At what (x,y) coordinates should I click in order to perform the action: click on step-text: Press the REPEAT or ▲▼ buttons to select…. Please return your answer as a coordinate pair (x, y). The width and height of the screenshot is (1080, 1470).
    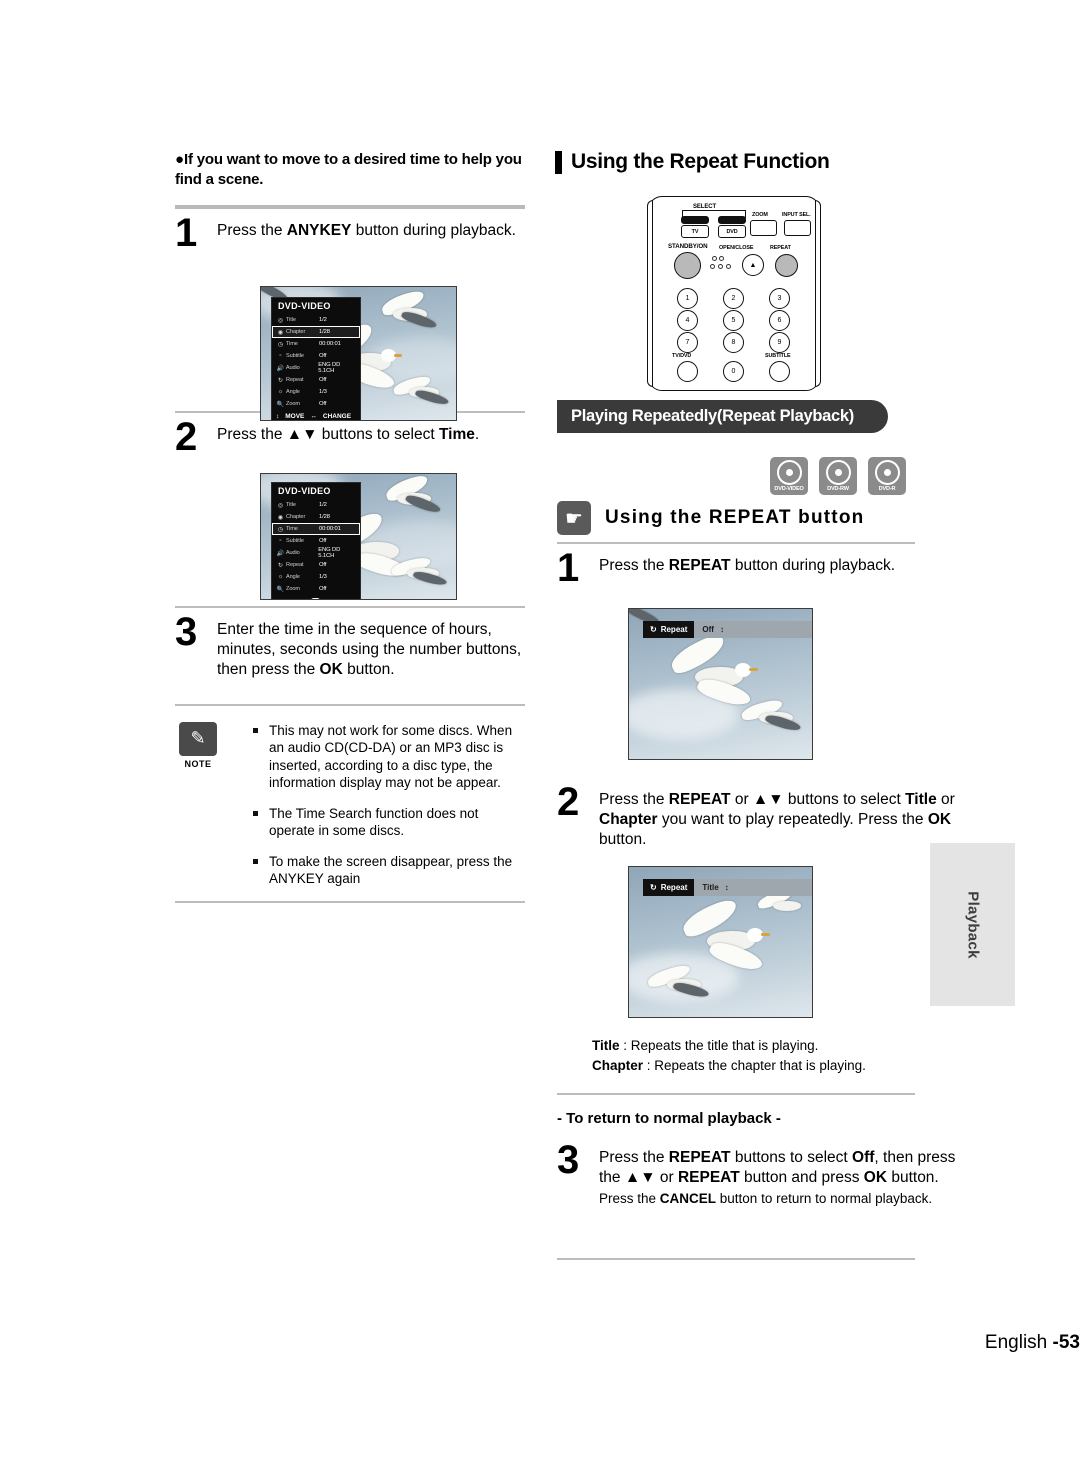
    Looking at the image, I should click on (781, 819).